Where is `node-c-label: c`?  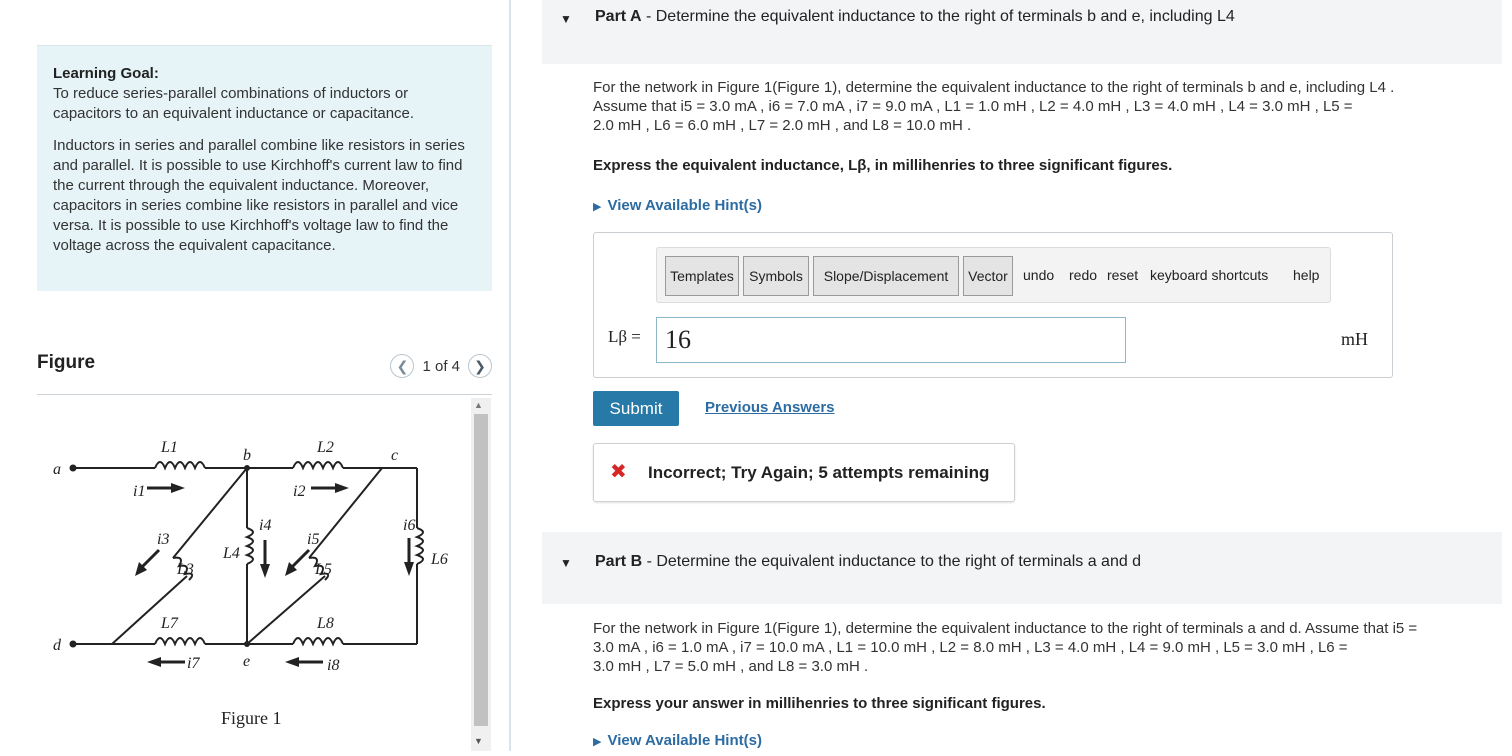
node-c-label: c is located at coordinates (394, 455).